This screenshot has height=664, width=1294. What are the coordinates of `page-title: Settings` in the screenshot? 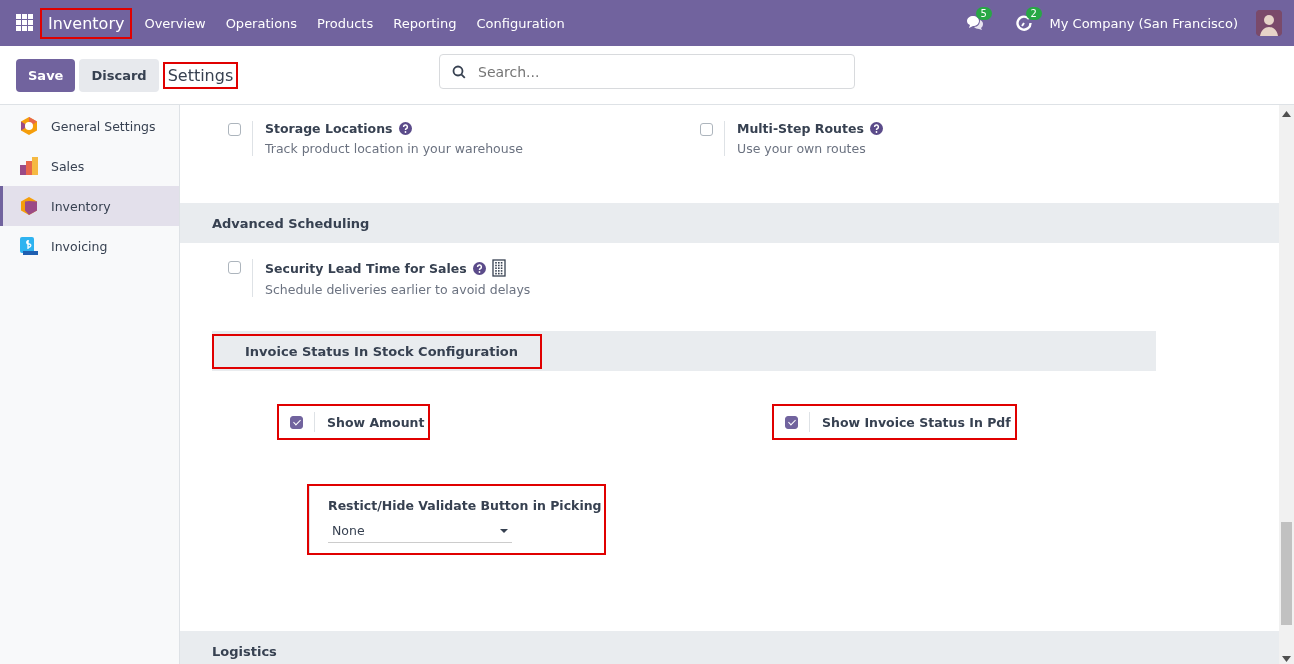 It's located at (200, 75).